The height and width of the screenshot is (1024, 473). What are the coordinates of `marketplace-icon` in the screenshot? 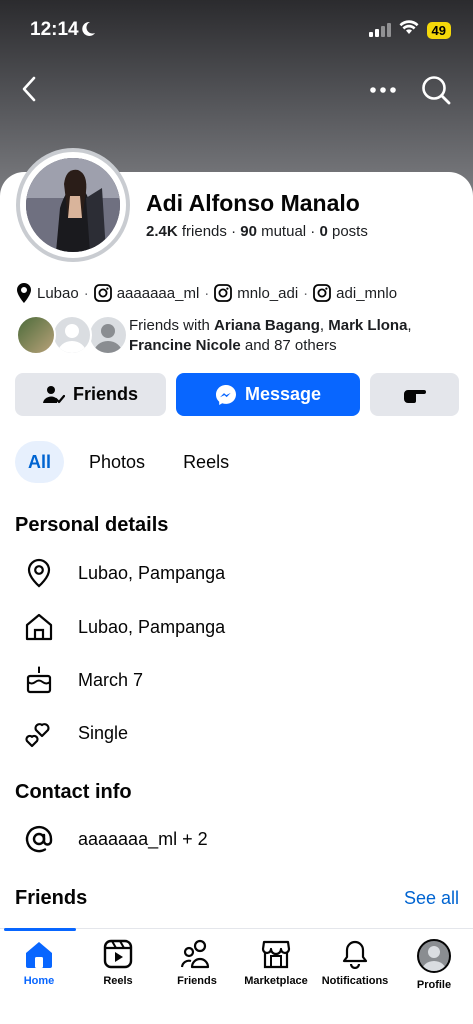 It's located at (276, 954).